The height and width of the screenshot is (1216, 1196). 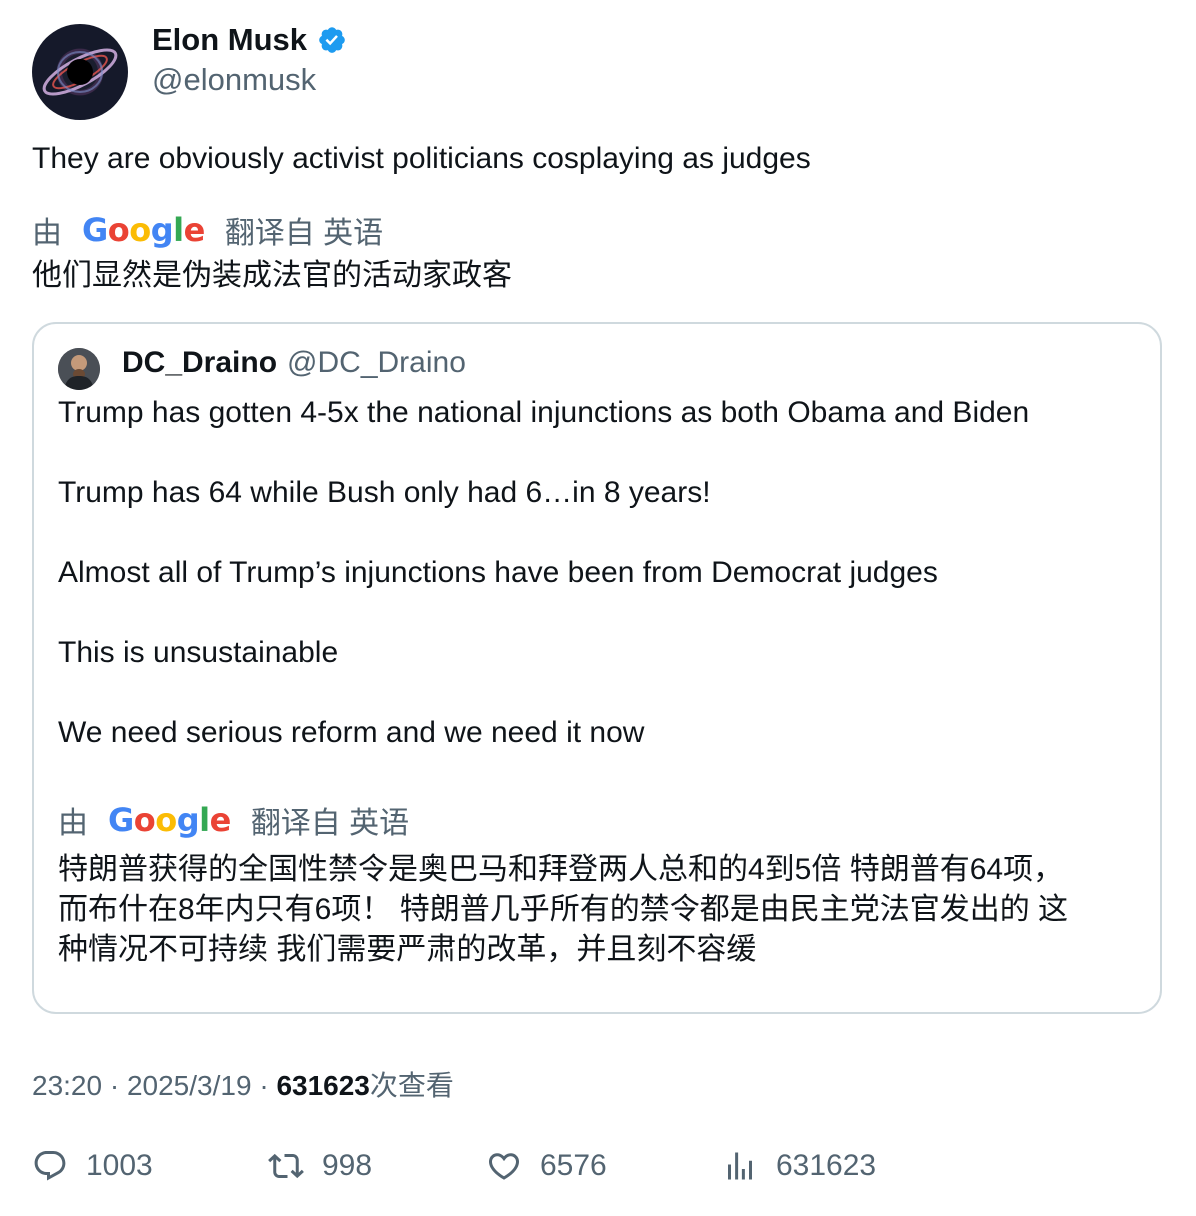 What do you see at coordinates (189, 1085) in the screenshot?
I see `tweet-date: 2025/3/19` at bounding box center [189, 1085].